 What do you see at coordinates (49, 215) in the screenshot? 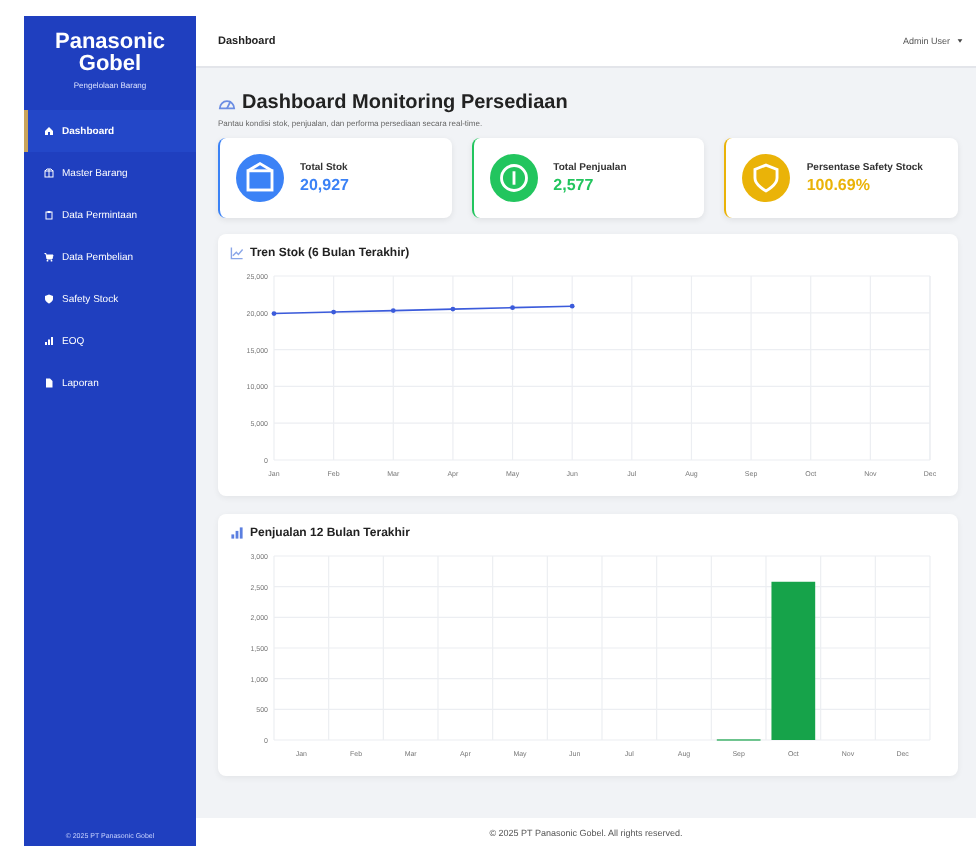
I see `clipboard-icon` at bounding box center [49, 215].